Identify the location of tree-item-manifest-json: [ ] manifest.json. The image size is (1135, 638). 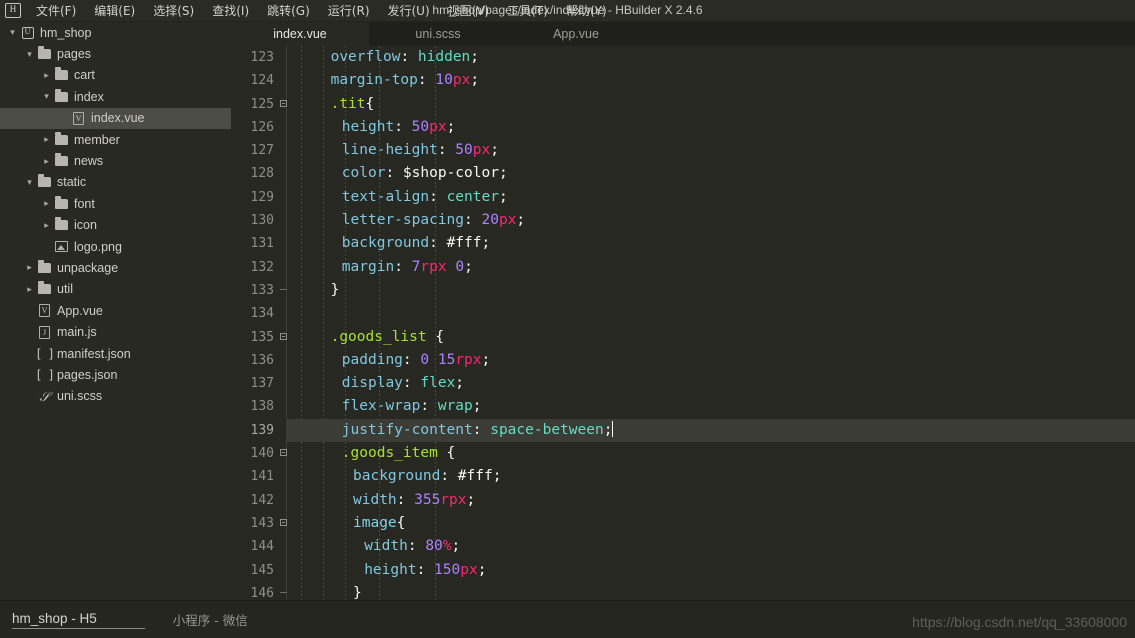
(115, 353).